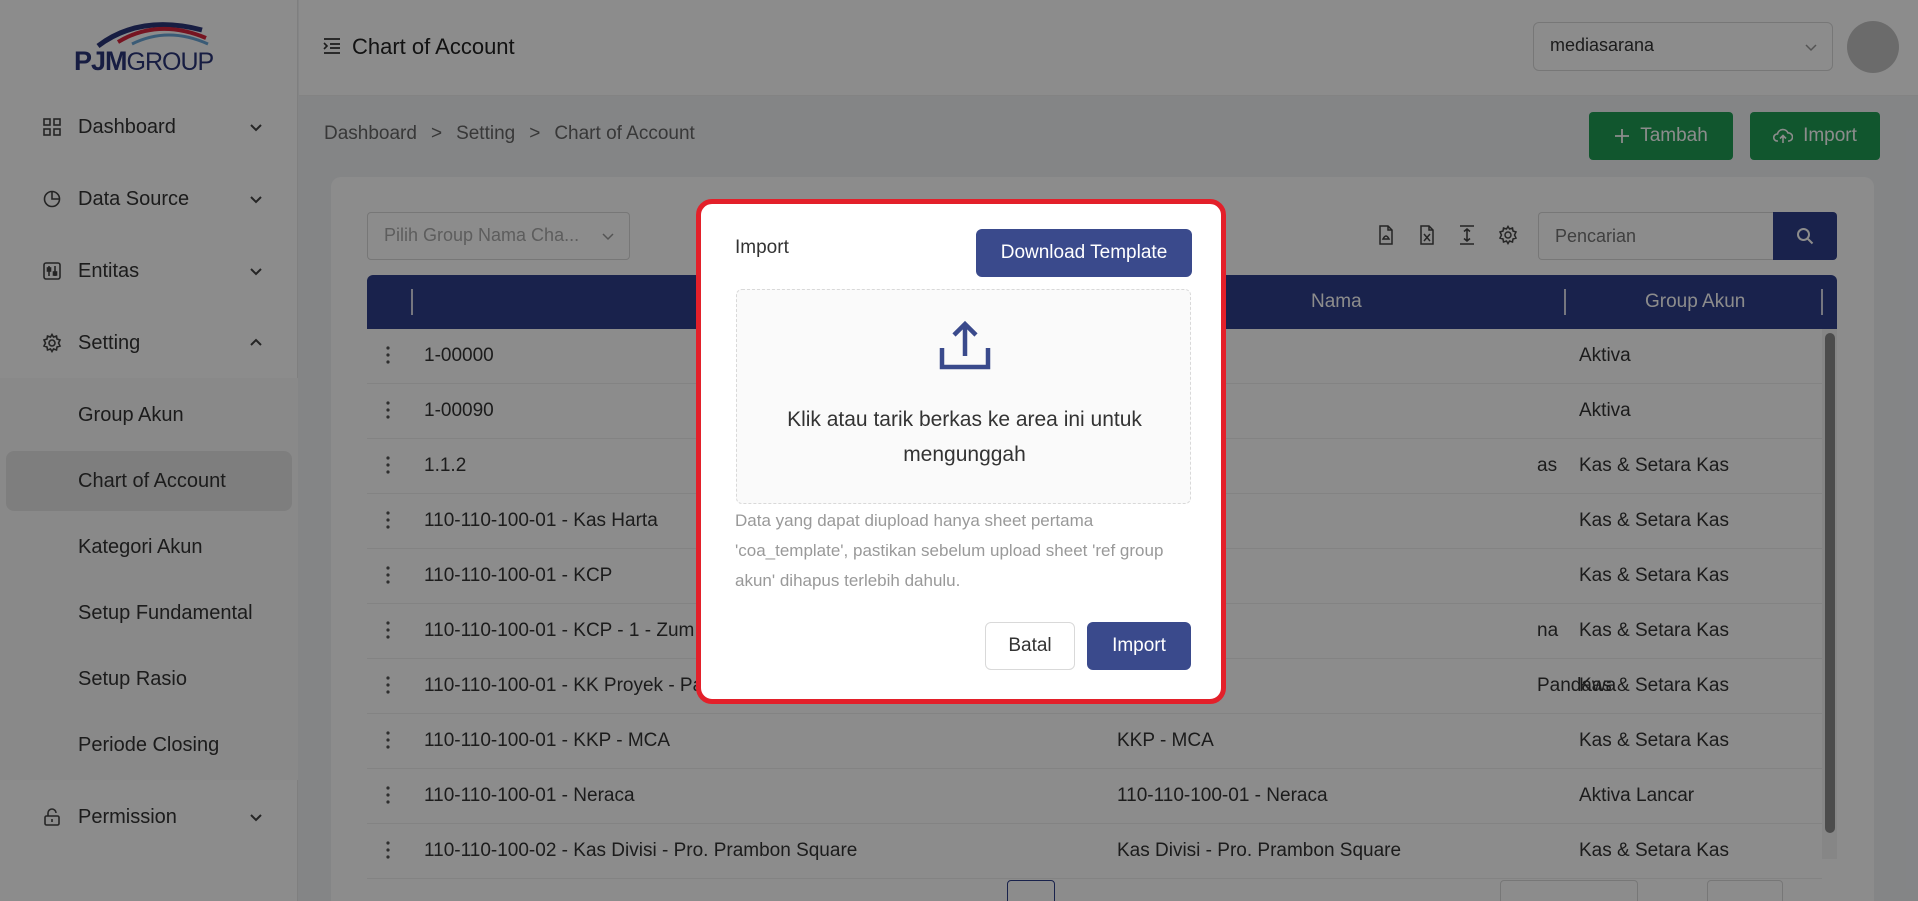  What do you see at coordinates (762, 247) in the screenshot?
I see `modal-title: Import` at bounding box center [762, 247].